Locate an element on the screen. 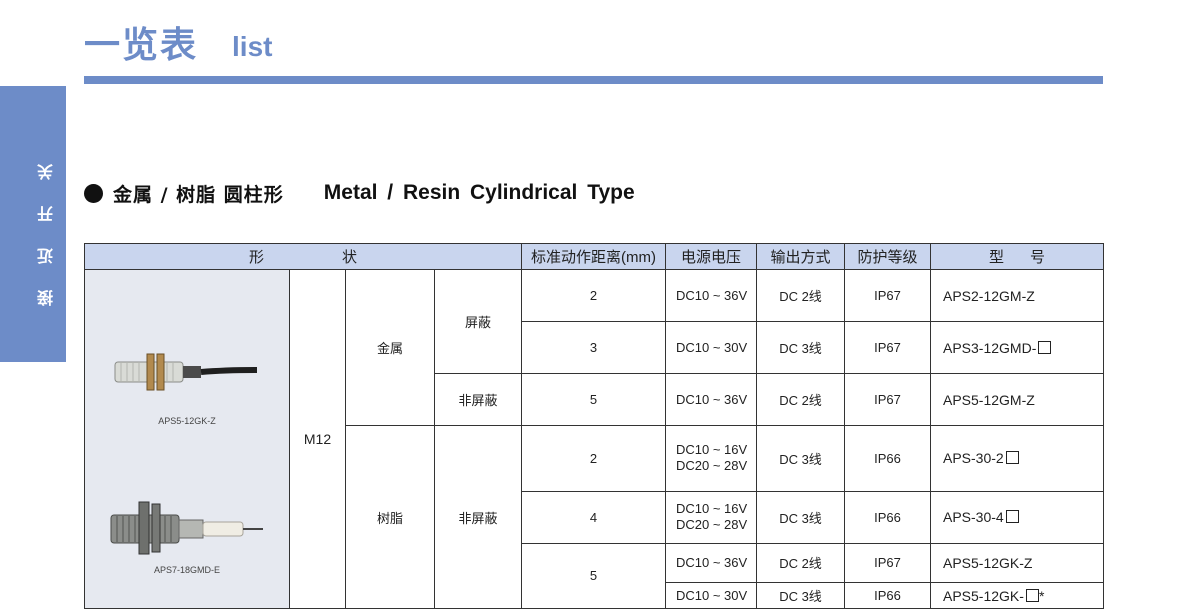 The image size is (1188, 609). distance-cell: 3 is located at coordinates (593, 347).